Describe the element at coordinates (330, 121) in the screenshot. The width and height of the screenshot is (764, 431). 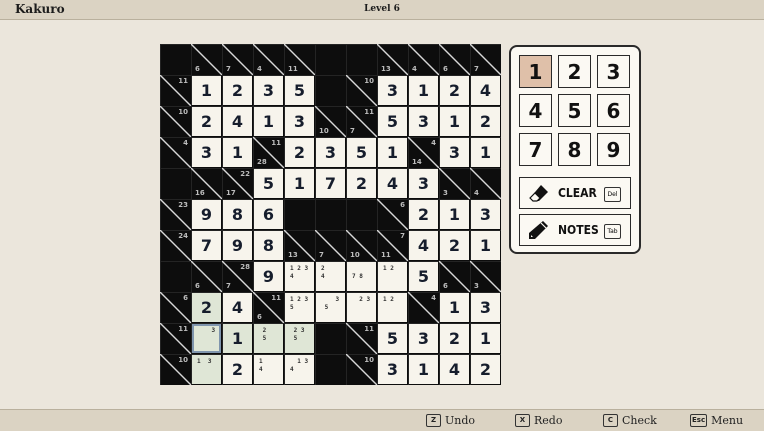
I see `clue-cell: 10` at that location.